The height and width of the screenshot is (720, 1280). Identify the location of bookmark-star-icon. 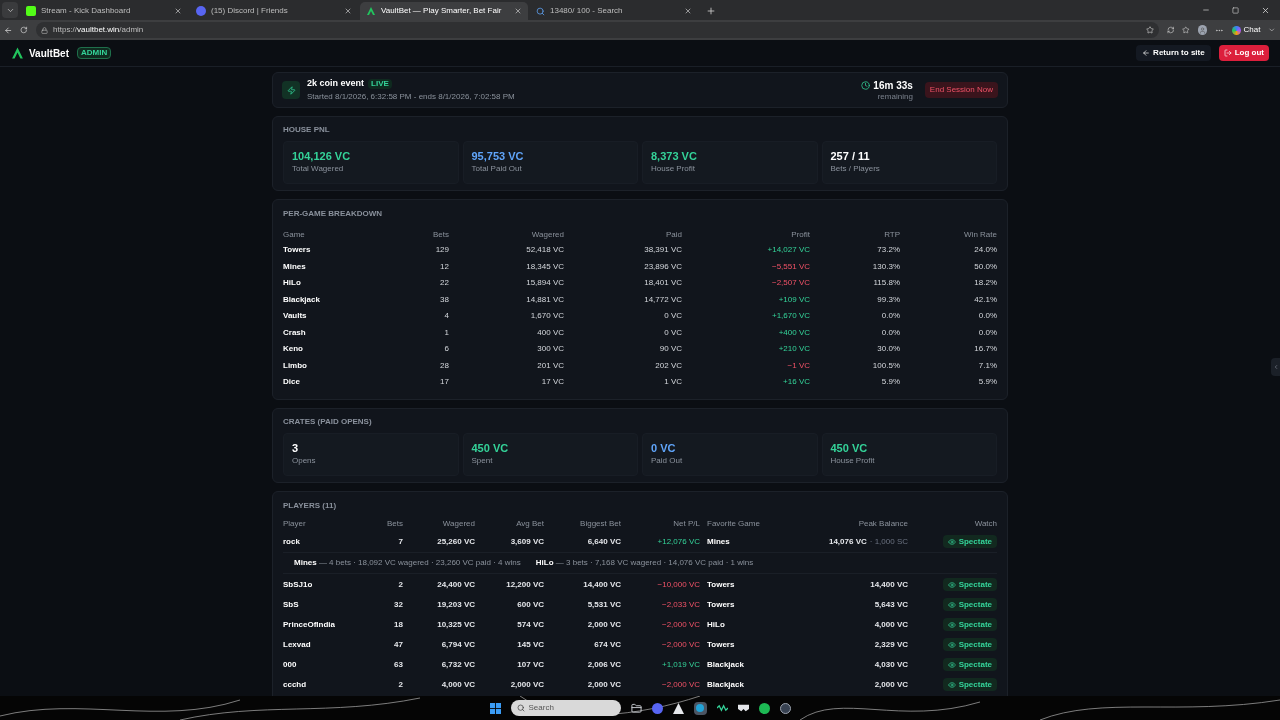
(1149, 30).